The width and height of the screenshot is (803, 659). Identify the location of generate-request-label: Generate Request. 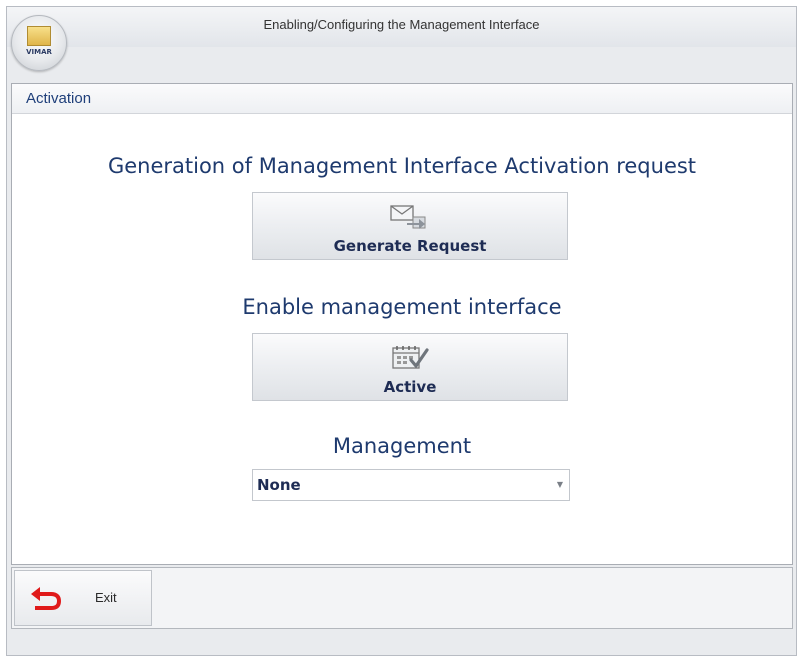
(410, 246).